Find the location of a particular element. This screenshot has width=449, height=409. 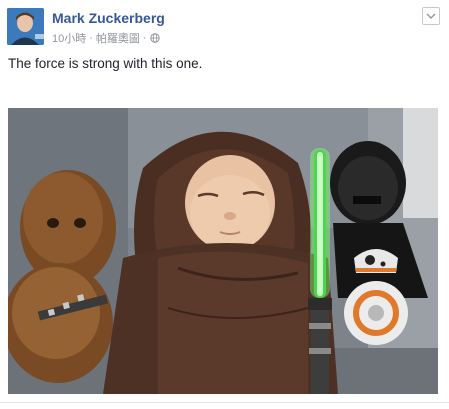

globe-icon is located at coordinates (154, 38).